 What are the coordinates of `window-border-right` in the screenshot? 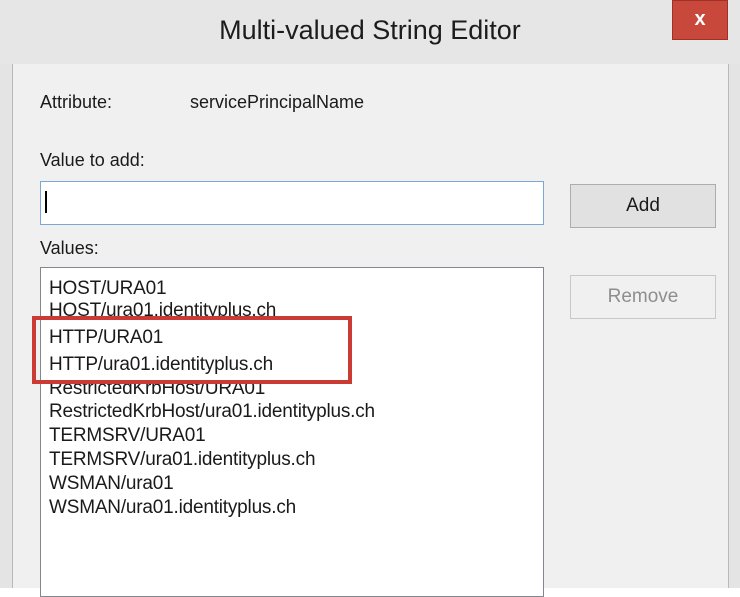 It's located at (734, 294).